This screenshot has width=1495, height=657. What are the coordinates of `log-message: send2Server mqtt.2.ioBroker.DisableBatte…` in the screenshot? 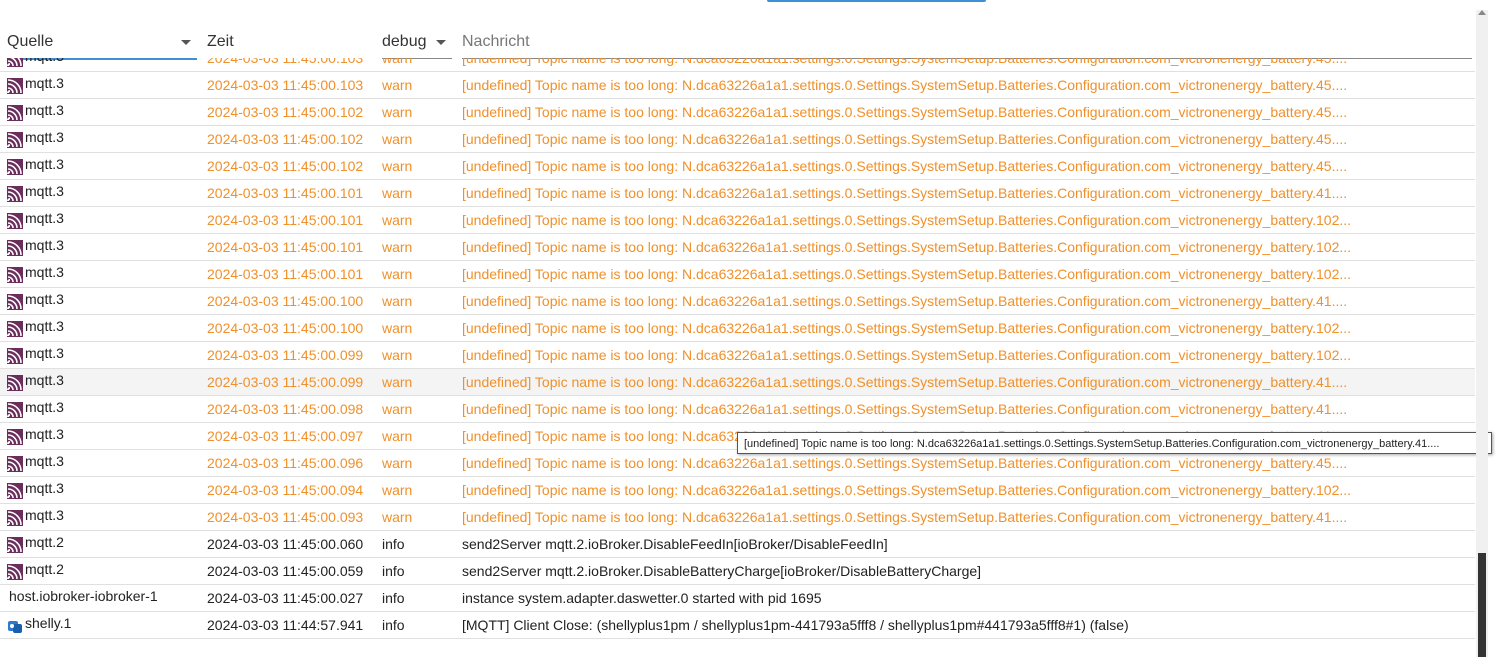 It's located at (722, 571).